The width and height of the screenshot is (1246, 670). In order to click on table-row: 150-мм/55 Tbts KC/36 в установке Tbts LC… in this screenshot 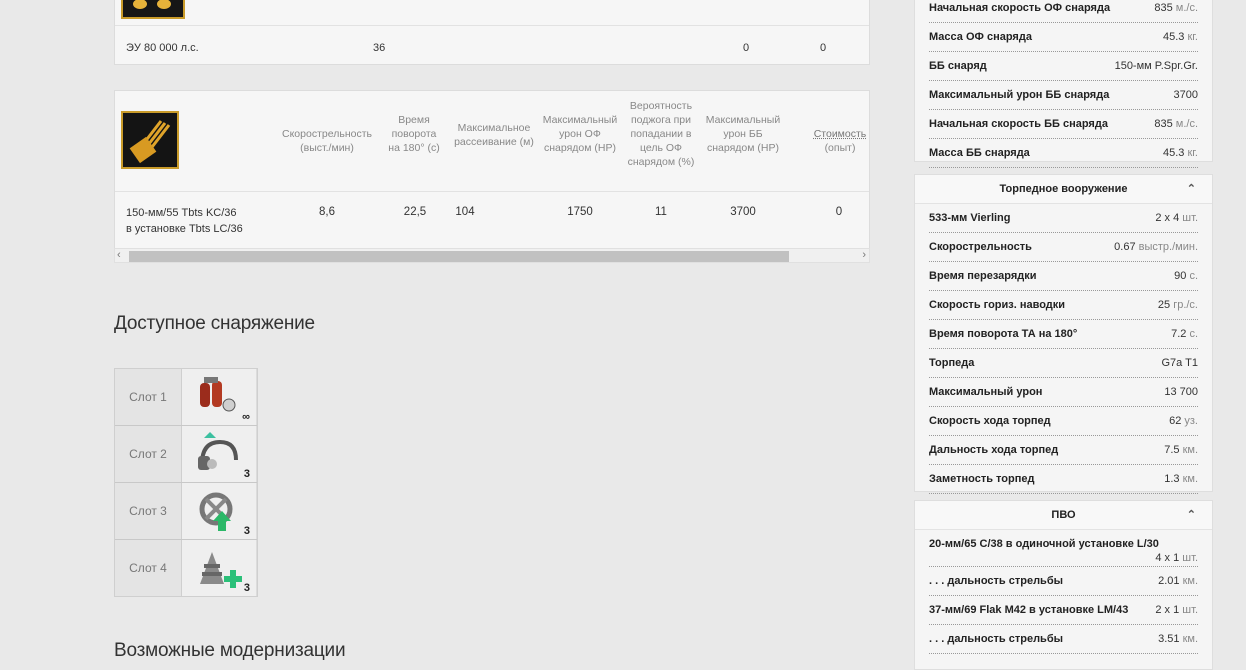, I will do `click(492, 220)`.